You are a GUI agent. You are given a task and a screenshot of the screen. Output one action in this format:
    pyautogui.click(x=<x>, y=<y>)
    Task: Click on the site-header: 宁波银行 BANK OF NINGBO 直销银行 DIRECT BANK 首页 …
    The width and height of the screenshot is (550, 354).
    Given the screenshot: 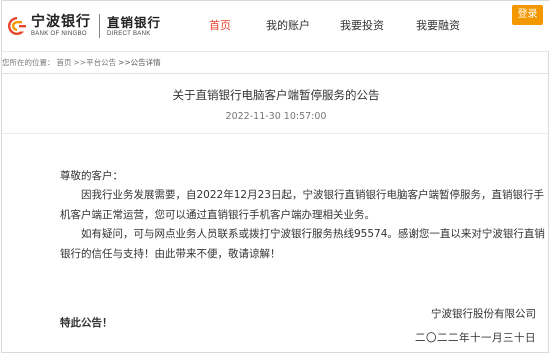 What is the action you would take?
    pyautogui.click(x=276, y=26)
    